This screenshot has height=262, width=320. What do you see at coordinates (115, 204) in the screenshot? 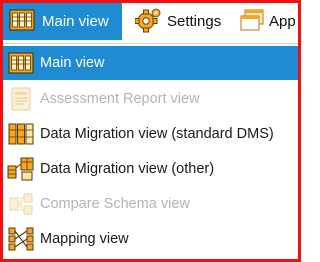
I see `menu-item-label: Compare Schema view` at bounding box center [115, 204].